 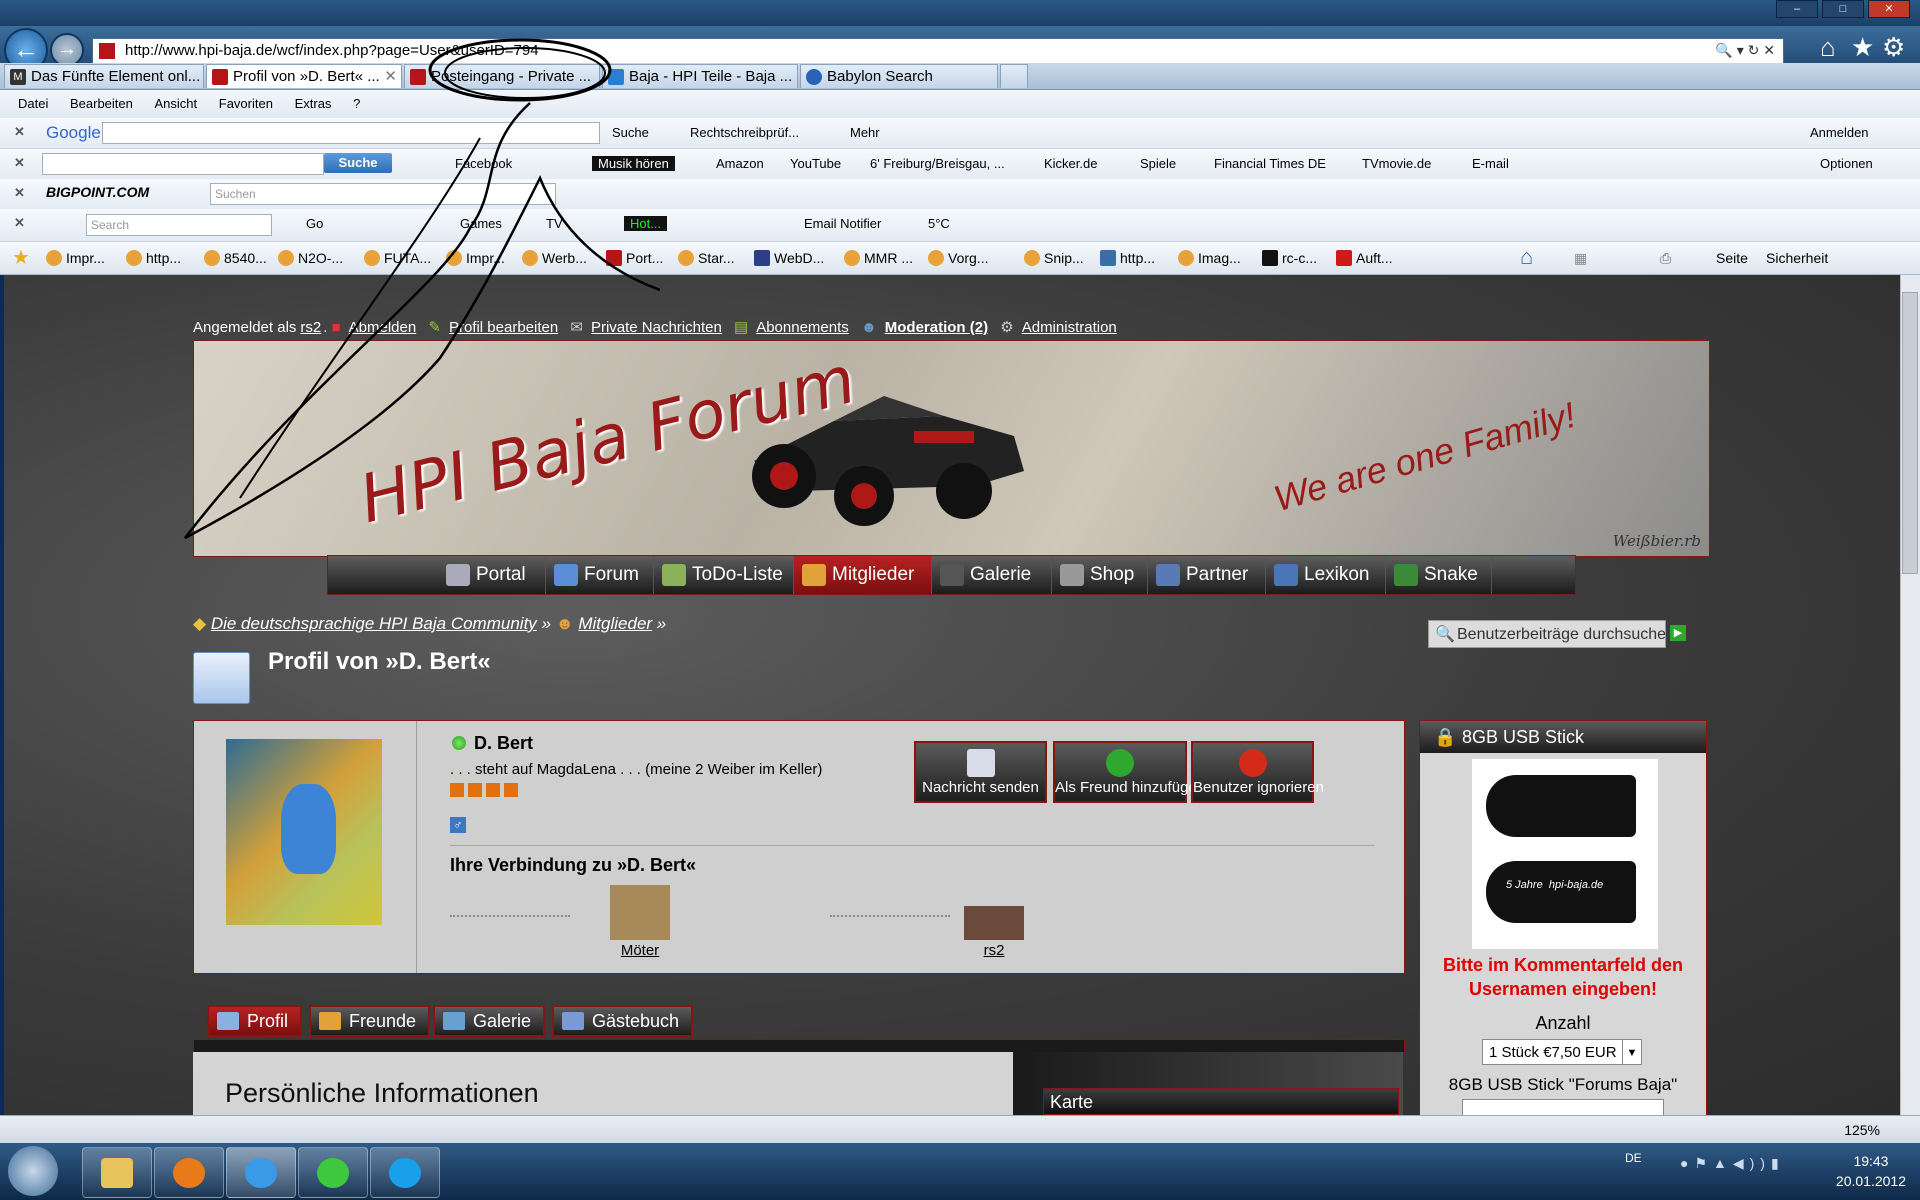 I want to click on nav-portal: Portal, so click(x=492, y=575).